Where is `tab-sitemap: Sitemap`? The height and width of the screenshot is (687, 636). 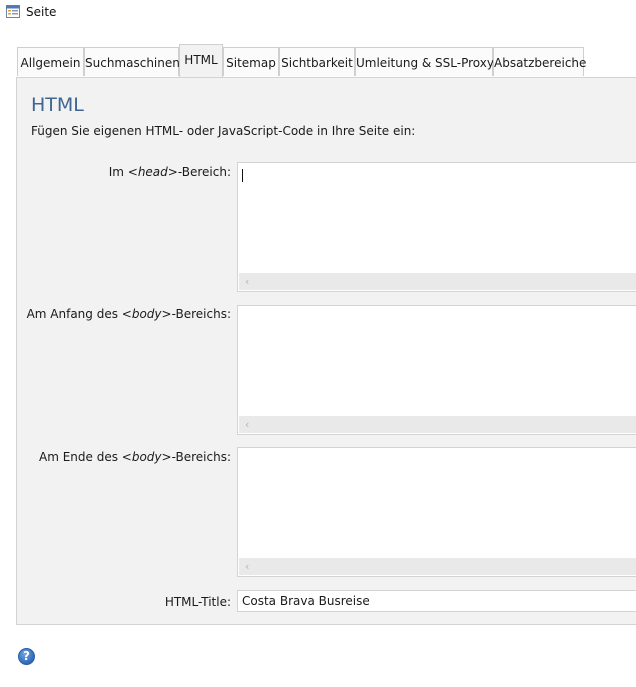 tab-sitemap: Sitemap is located at coordinates (251, 61).